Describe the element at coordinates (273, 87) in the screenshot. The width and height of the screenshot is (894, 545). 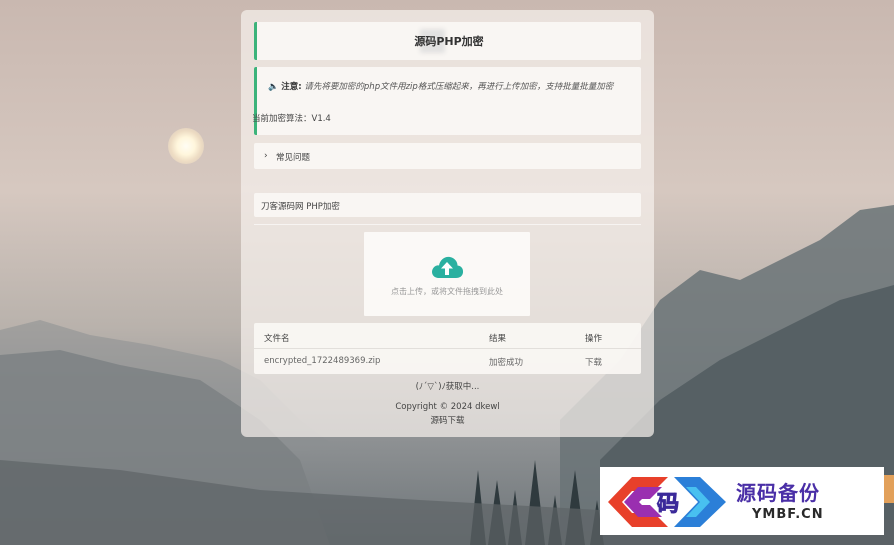
I see `speaker-icon: 🔈` at that location.